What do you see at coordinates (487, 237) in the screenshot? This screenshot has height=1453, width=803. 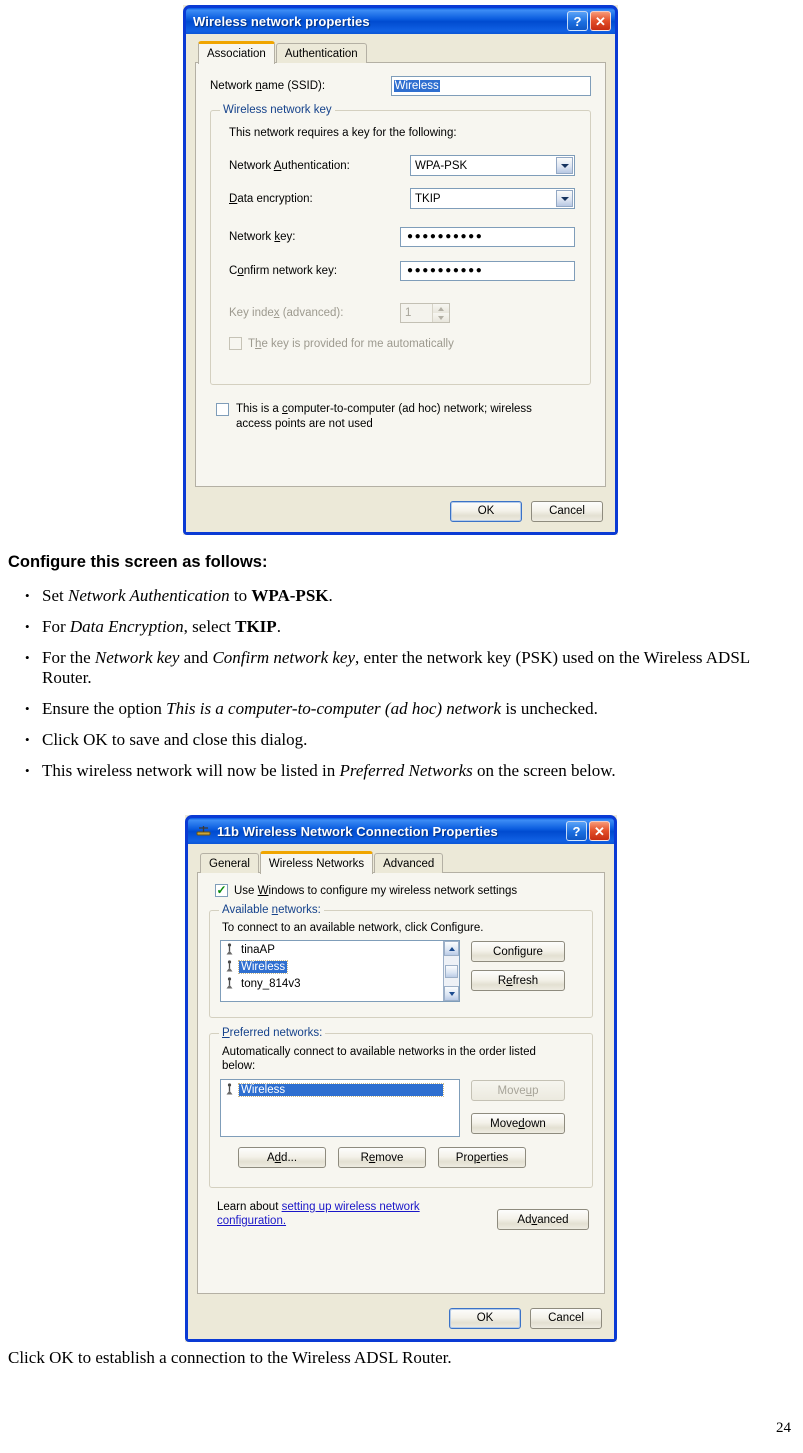 I see `network-key-input: ●●●●●●●●●●` at bounding box center [487, 237].